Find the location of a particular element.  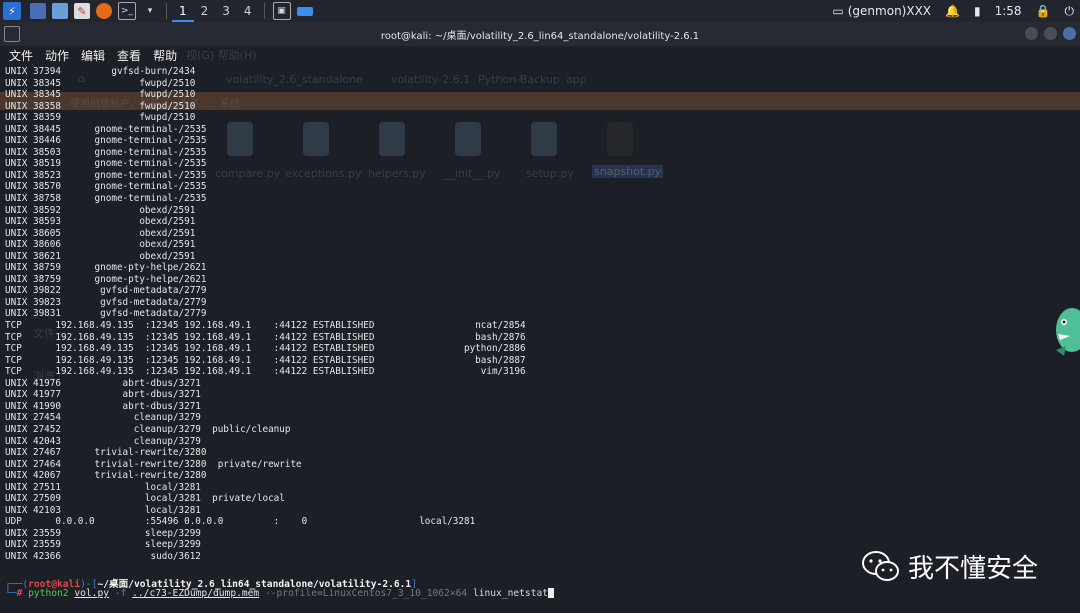

command-file: ../c73-EZDump/dump.mem is located at coordinates (196, 593).